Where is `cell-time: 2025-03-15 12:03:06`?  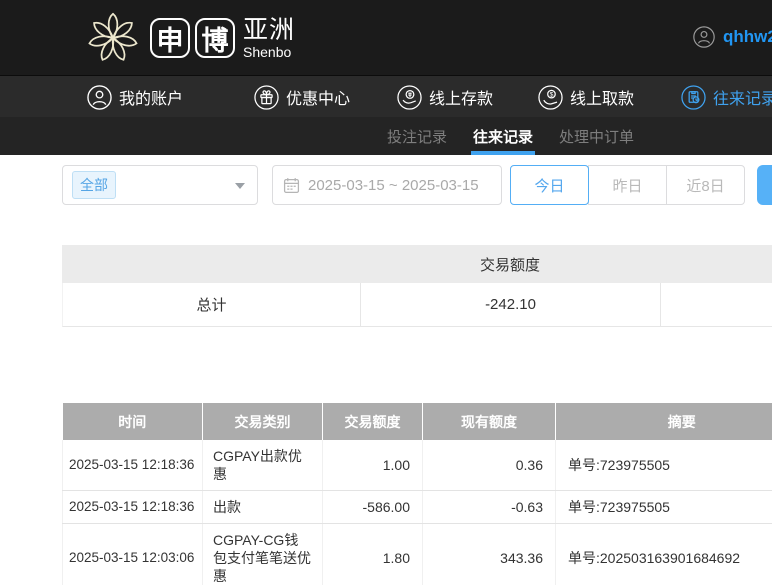
cell-time: 2025-03-15 12:03:06 is located at coordinates (132, 554).